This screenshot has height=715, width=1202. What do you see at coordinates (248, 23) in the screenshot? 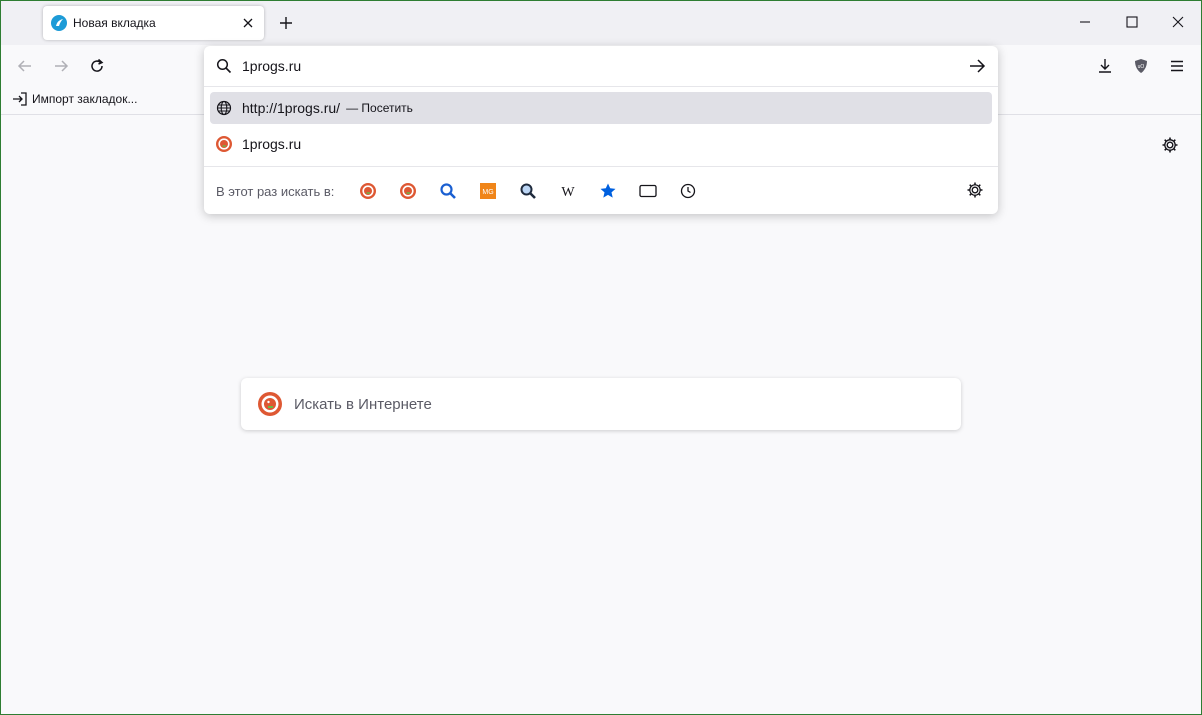
I see `close-tab-icon` at bounding box center [248, 23].